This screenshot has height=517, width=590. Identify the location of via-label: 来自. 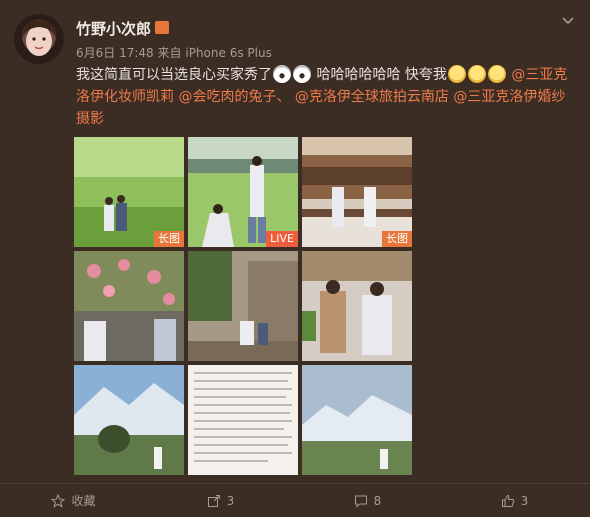
(169, 53).